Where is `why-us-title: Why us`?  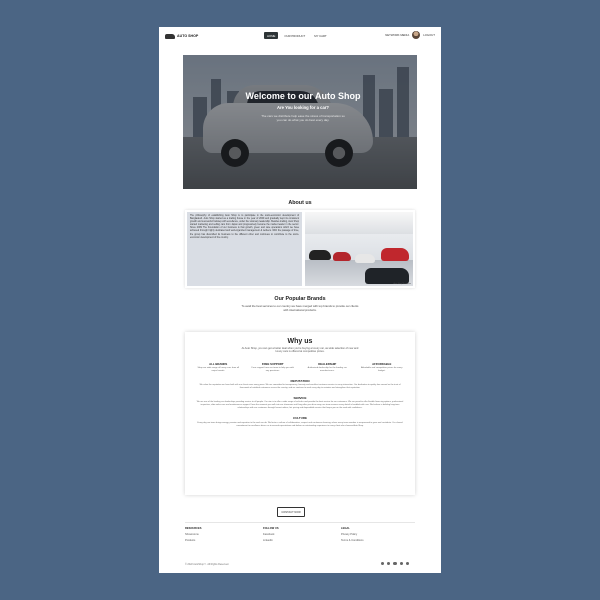
why-us-title: Why us is located at coordinates (300, 341).